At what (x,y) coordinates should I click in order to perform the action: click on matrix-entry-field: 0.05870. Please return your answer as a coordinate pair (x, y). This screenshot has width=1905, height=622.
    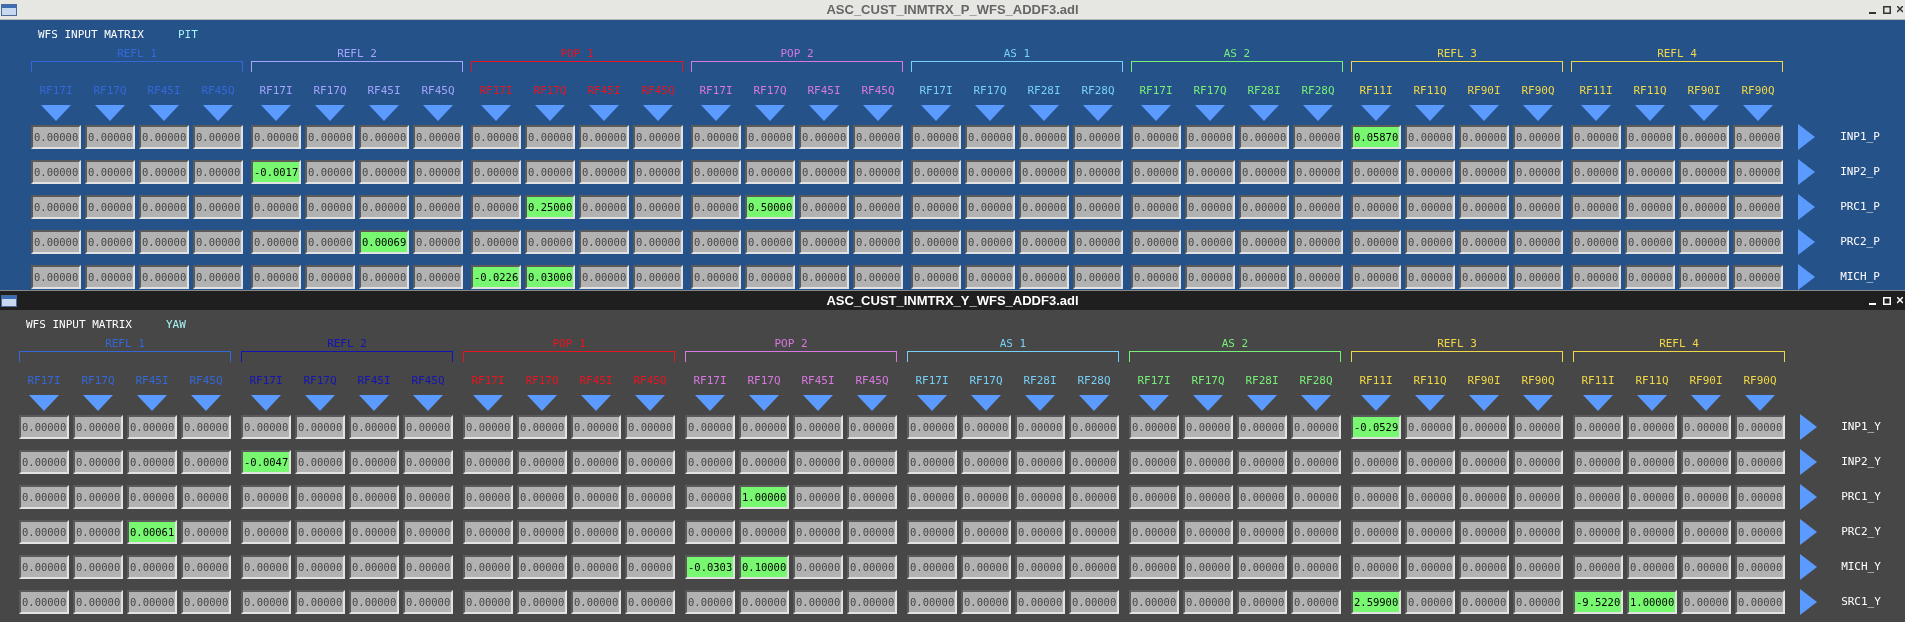
    Looking at the image, I should click on (1376, 137).